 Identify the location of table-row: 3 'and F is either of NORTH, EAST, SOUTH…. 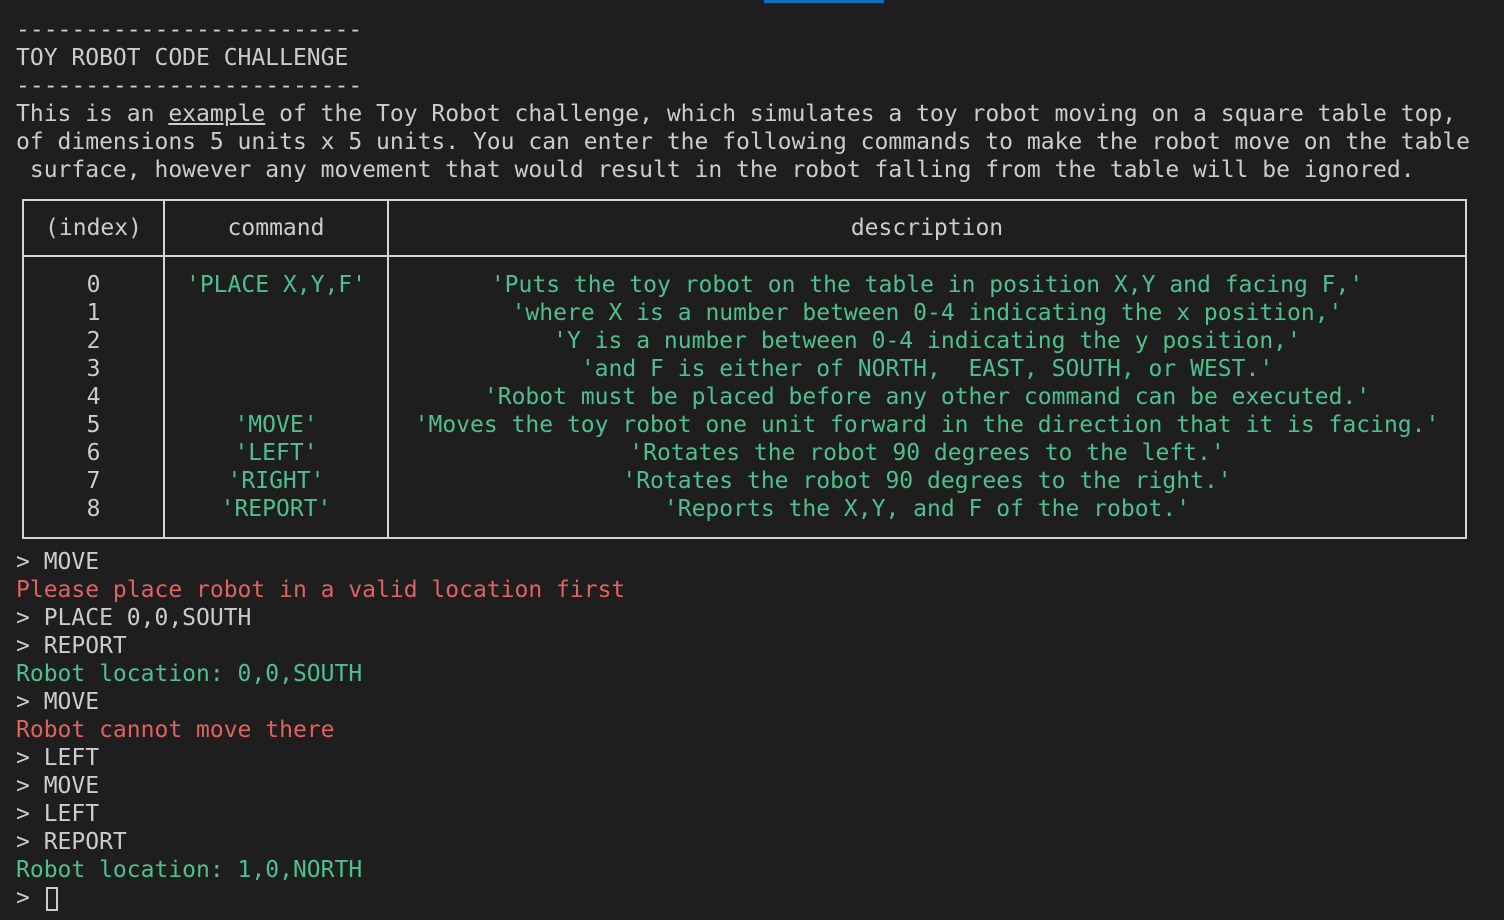
(744, 369).